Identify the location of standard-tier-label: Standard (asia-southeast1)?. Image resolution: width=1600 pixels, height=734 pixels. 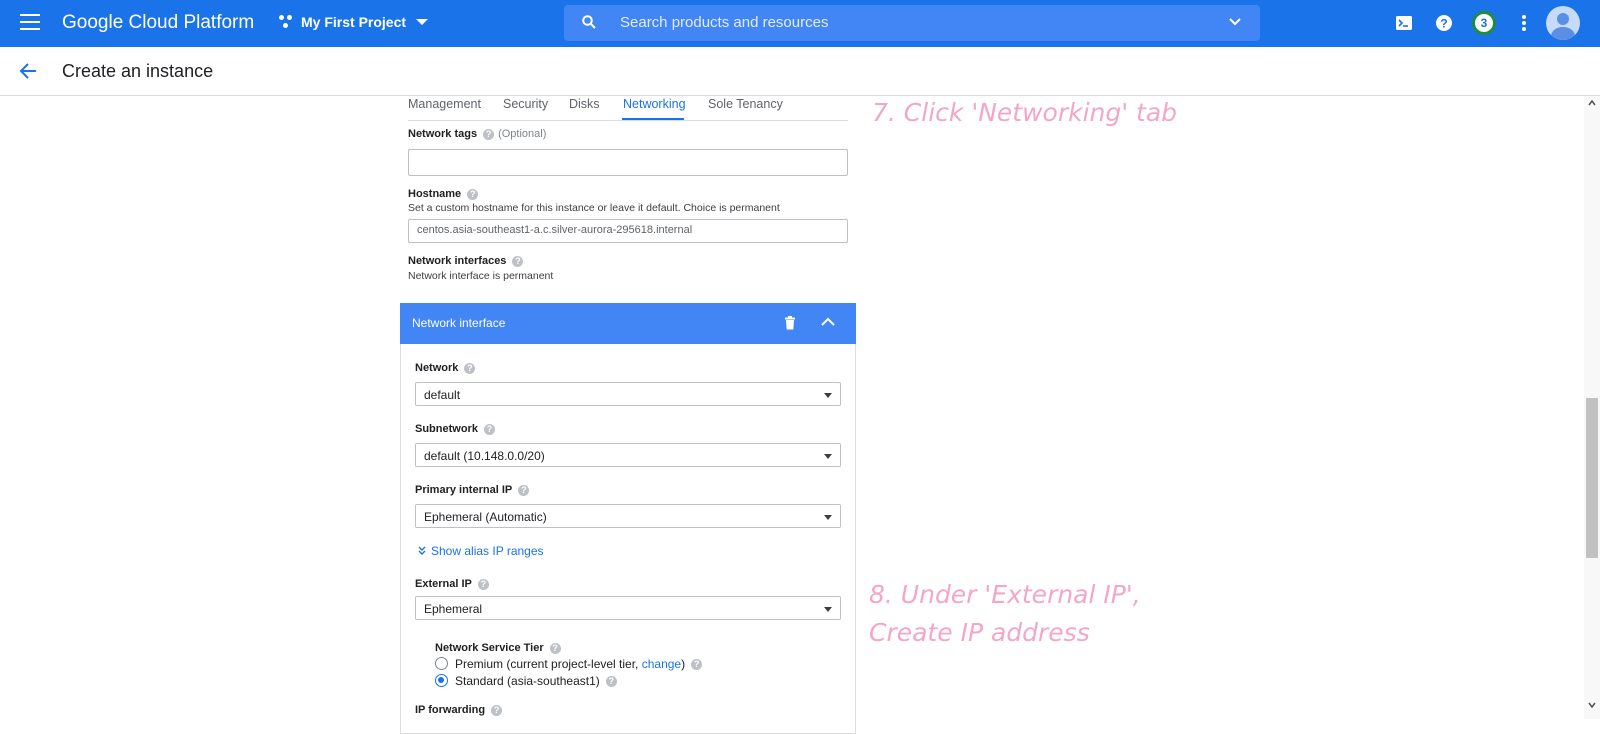
(536, 681).